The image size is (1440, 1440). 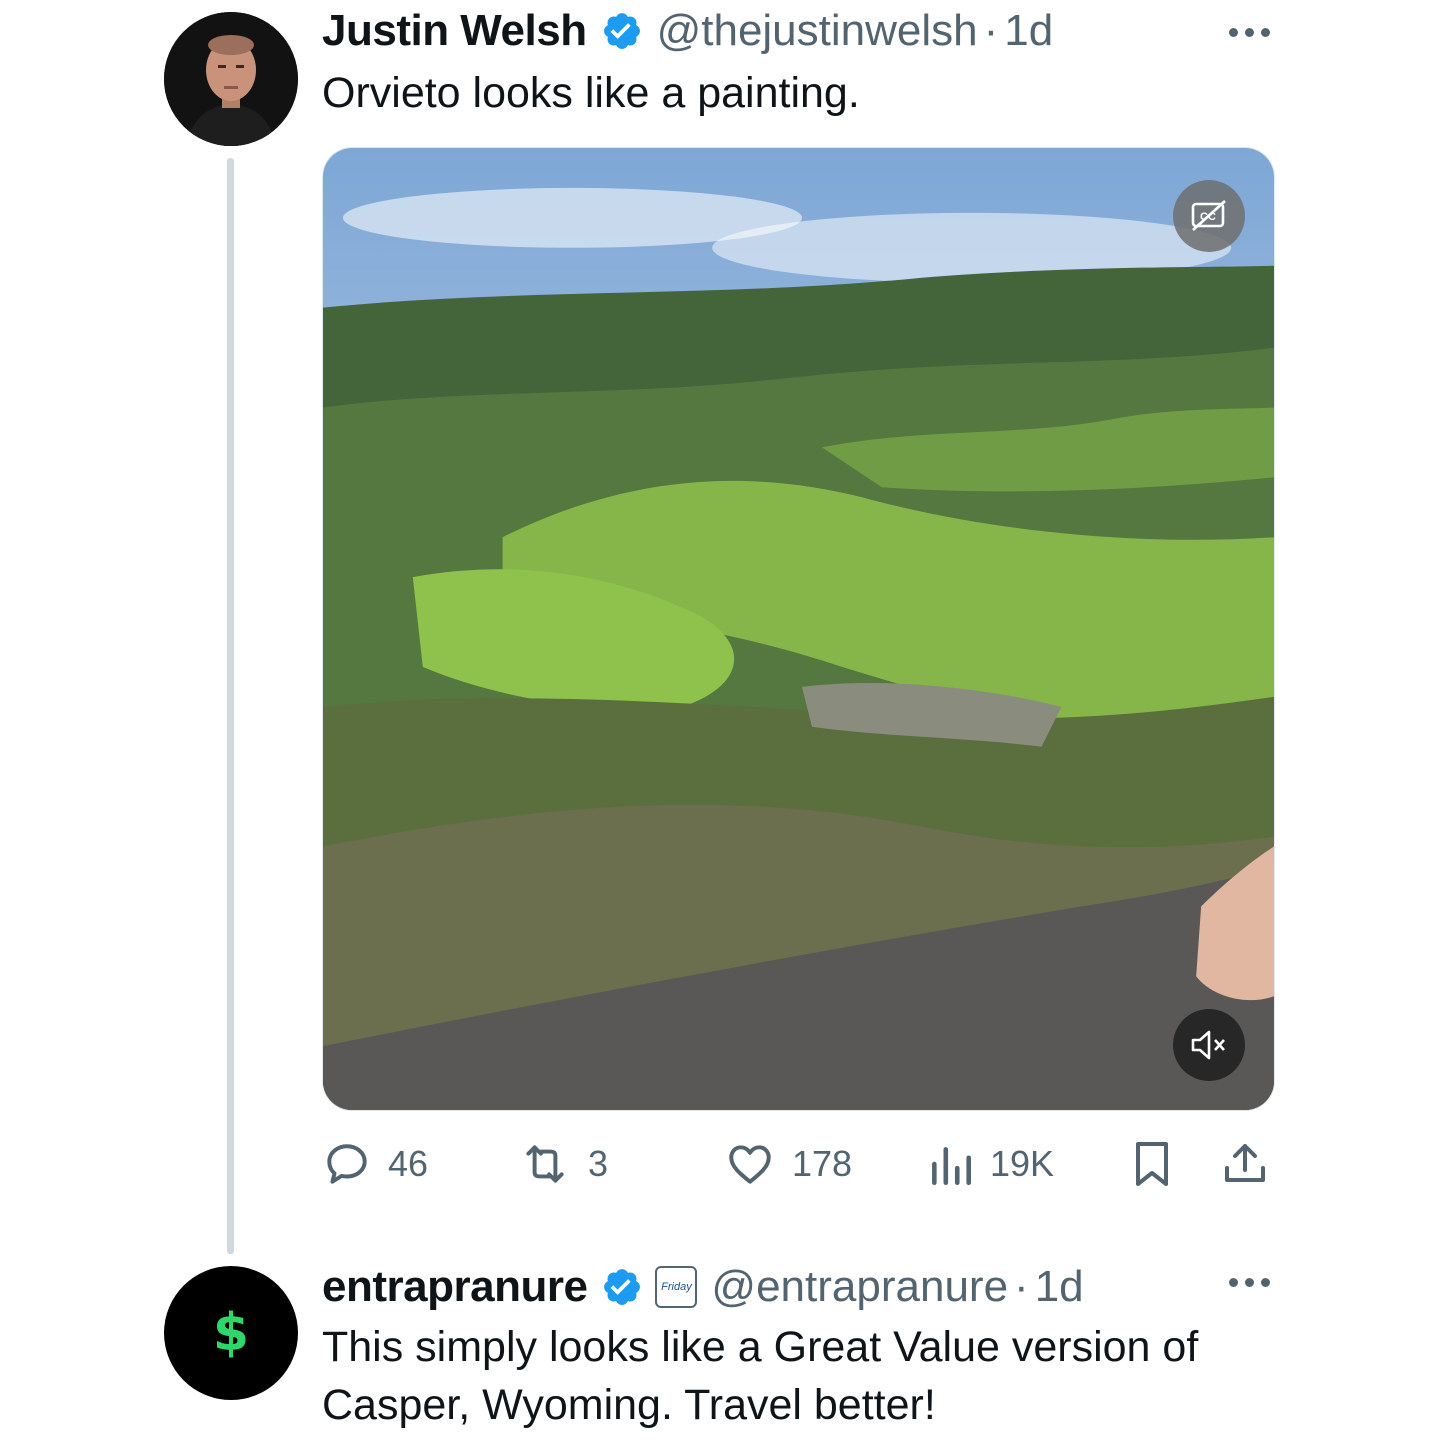 I want to click on bookmark-button, so click(x=1152, y=1164).